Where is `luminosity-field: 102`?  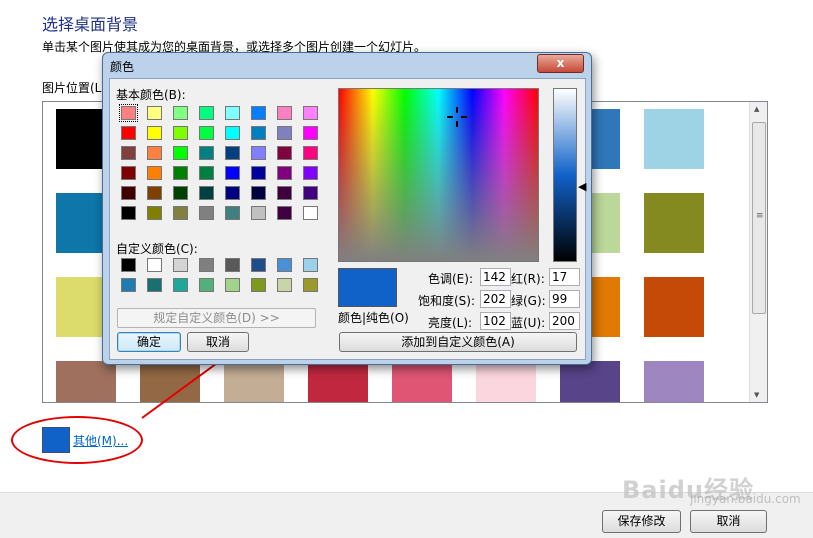
luminosity-field: 102 is located at coordinates (495, 321).